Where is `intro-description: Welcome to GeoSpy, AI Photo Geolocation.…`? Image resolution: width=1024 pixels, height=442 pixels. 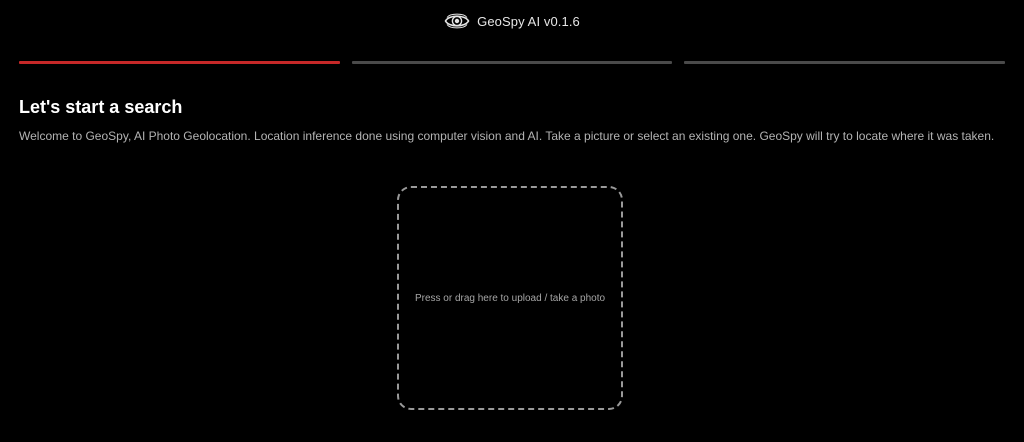 intro-description: Welcome to GeoSpy, AI Photo Geolocation.… is located at coordinates (507, 136).